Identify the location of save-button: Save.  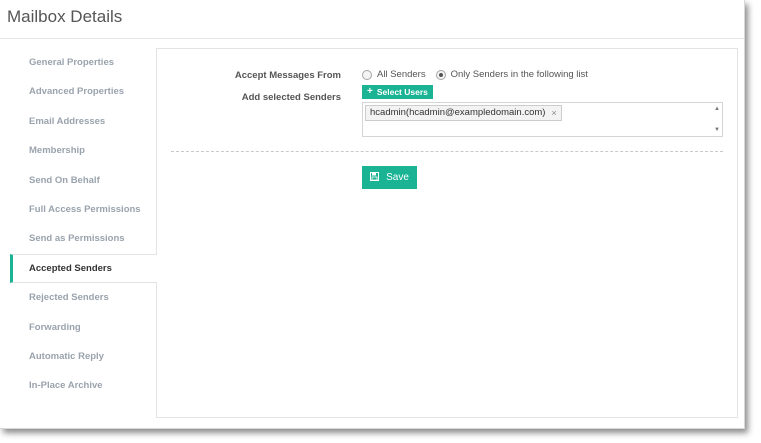
(389, 177).